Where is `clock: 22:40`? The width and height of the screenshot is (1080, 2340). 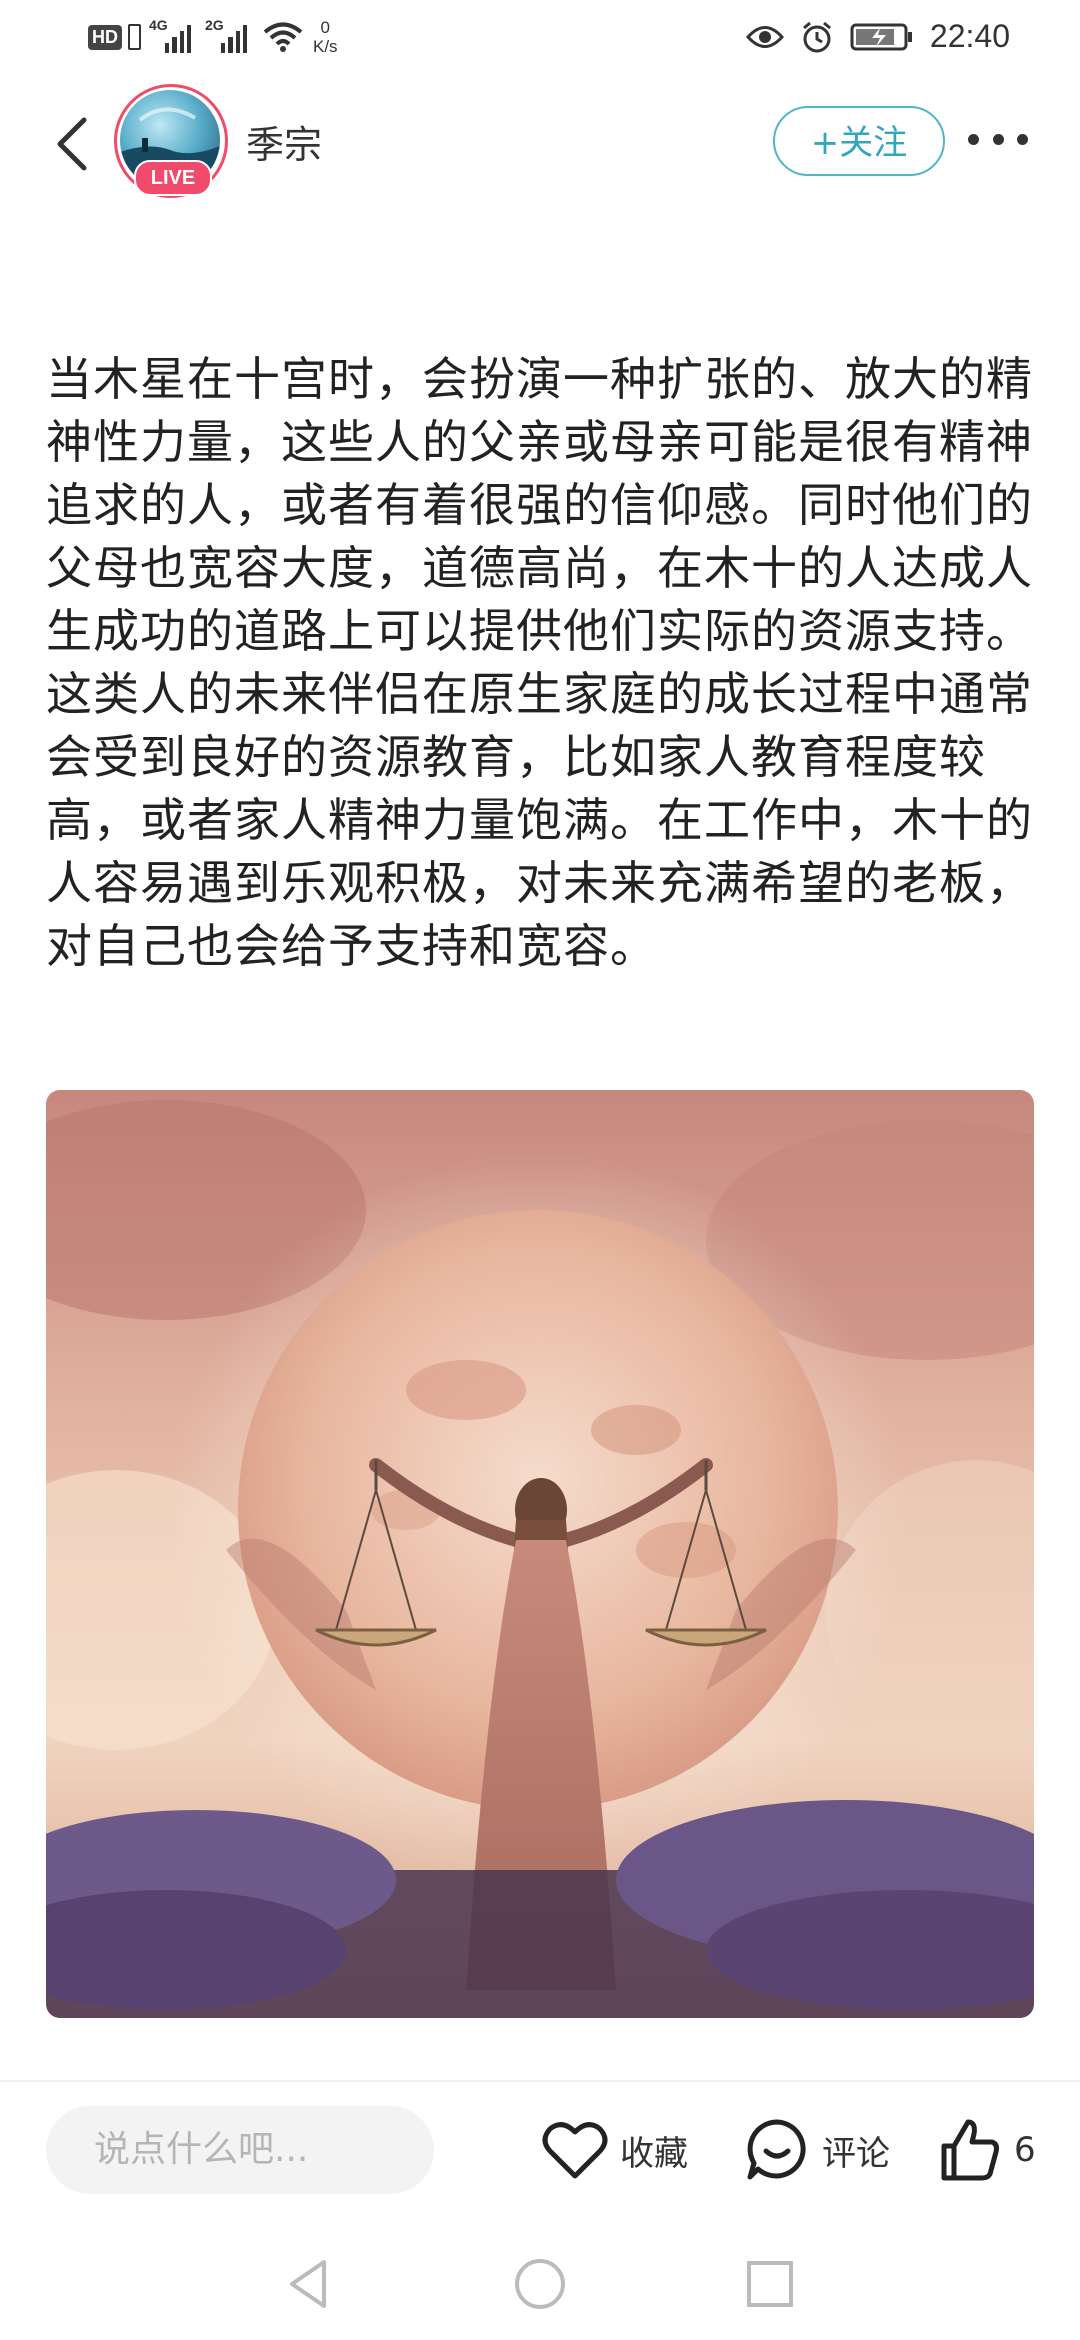 clock: 22:40 is located at coordinates (969, 36).